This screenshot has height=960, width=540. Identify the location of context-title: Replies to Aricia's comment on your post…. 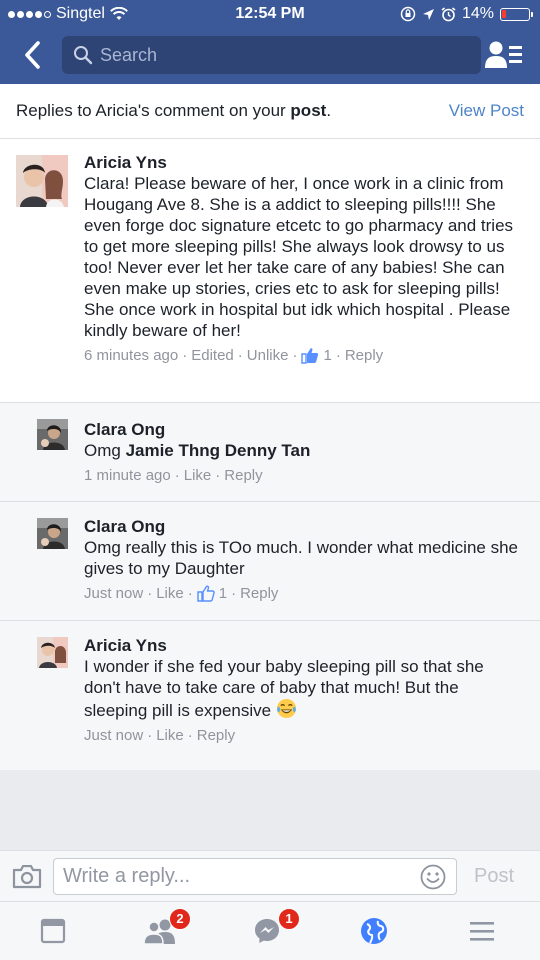
(174, 110).